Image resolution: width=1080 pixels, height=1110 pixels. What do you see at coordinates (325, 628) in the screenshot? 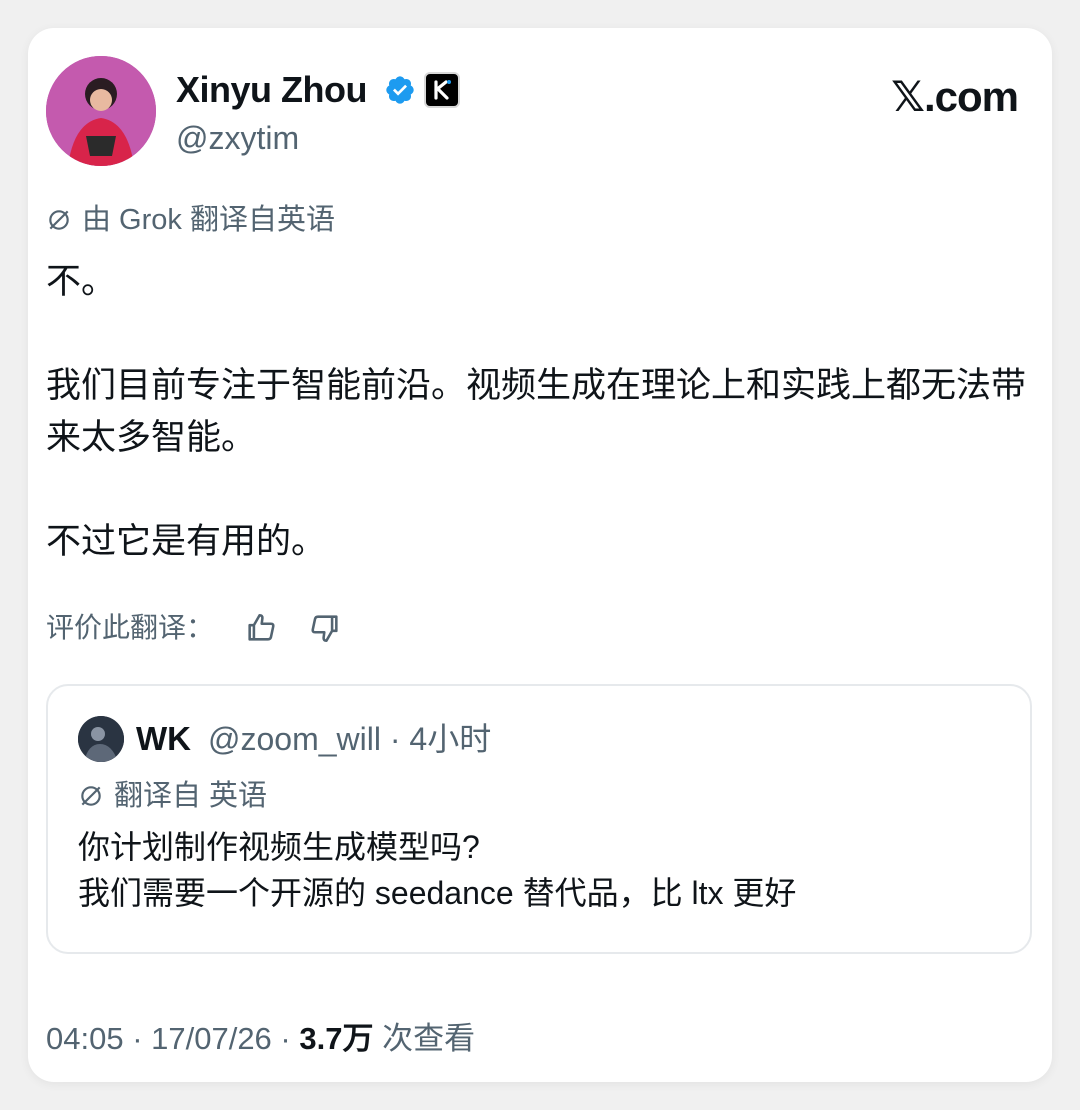
I see `thumbs-down-icon` at bounding box center [325, 628].